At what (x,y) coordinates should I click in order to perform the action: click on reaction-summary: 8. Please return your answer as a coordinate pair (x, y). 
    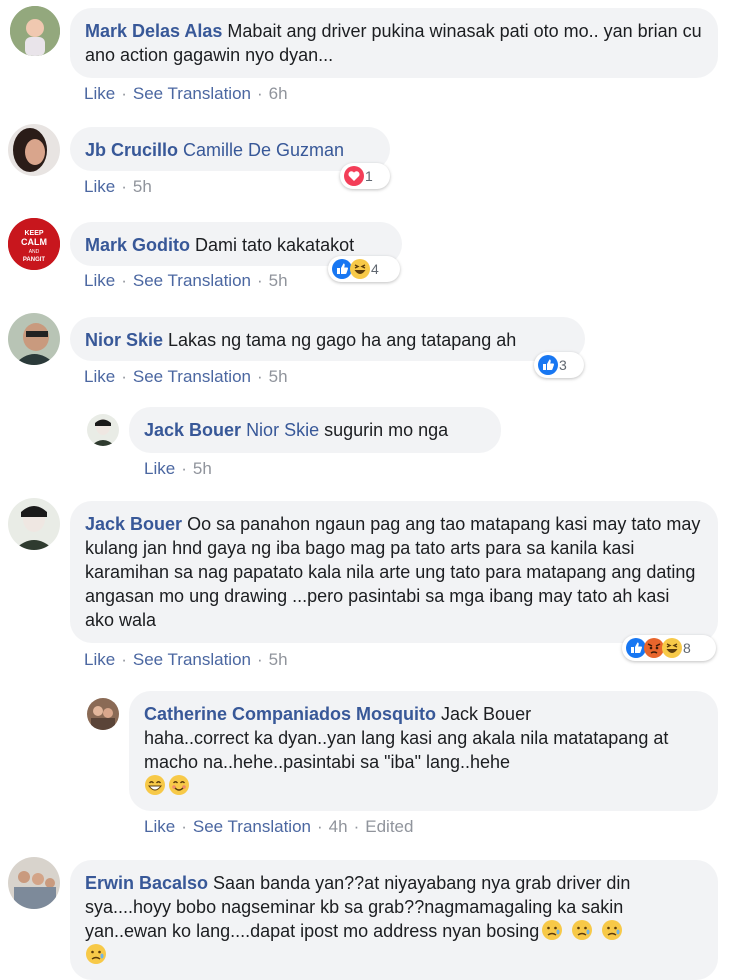
    Looking at the image, I should click on (669, 648).